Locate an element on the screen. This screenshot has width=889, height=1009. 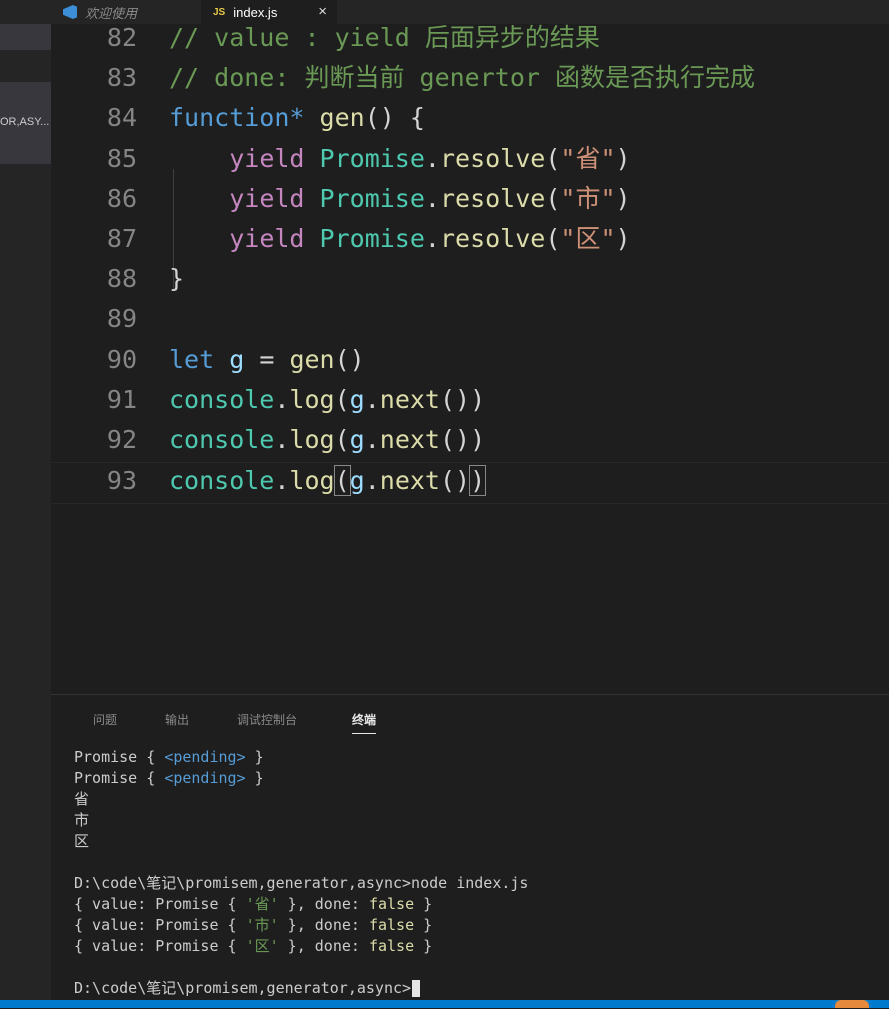
line-number: 83 is located at coordinates (121, 77).